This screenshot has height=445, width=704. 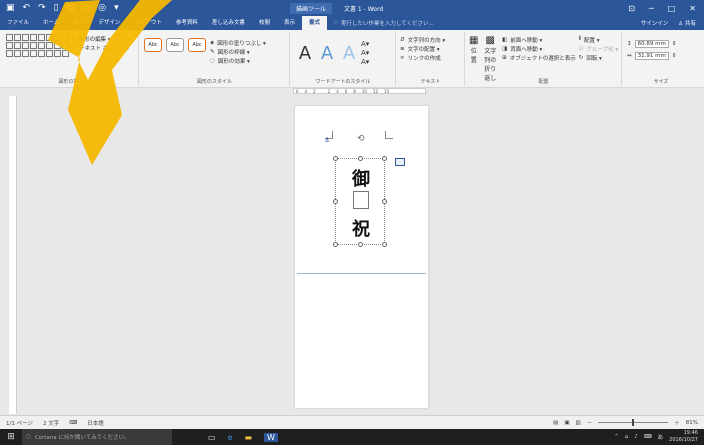 What do you see at coordinates (490, 58) in the screenshot?
I see `wrap-text-button: ▩ 文字列の折り返し` at bounding box center [490, 58].